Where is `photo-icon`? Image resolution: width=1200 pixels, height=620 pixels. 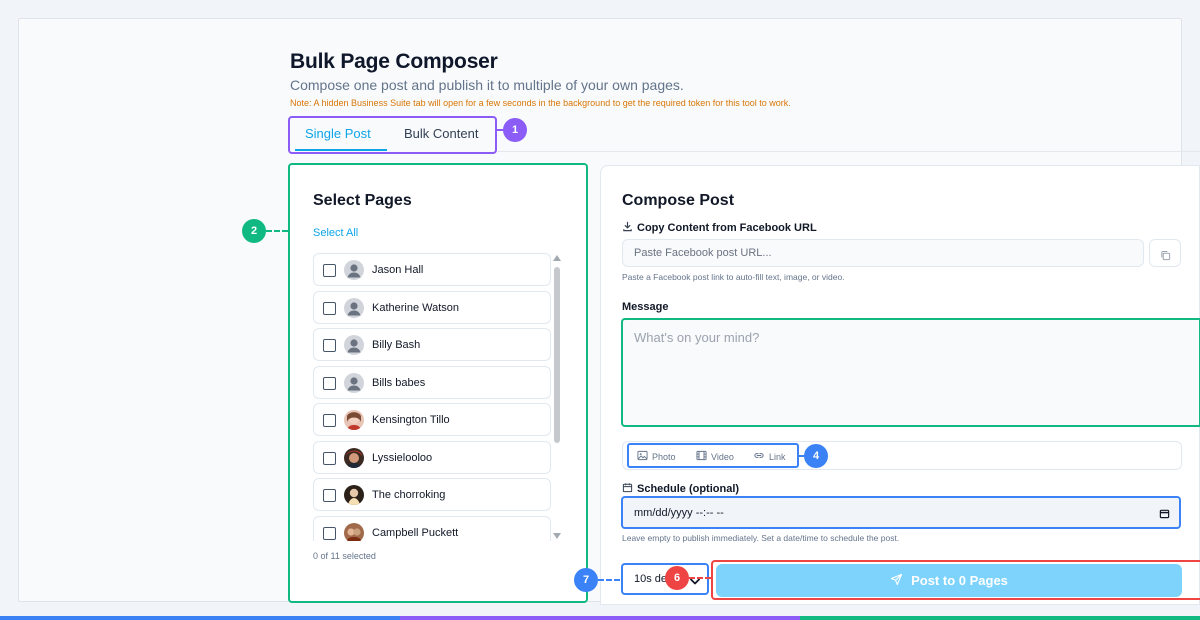 photo-icon is located at coordinates (642, 456).